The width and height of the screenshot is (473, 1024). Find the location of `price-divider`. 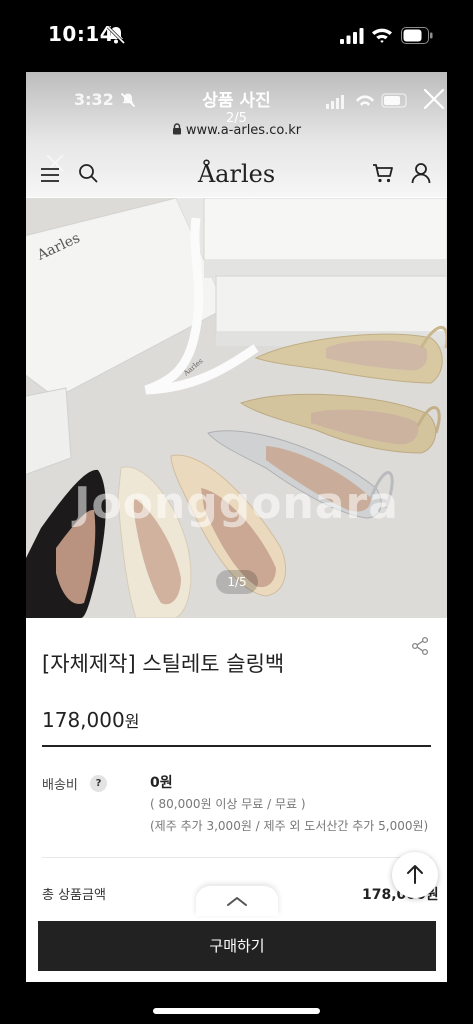

price-divider is located at coordinates (236, 746).